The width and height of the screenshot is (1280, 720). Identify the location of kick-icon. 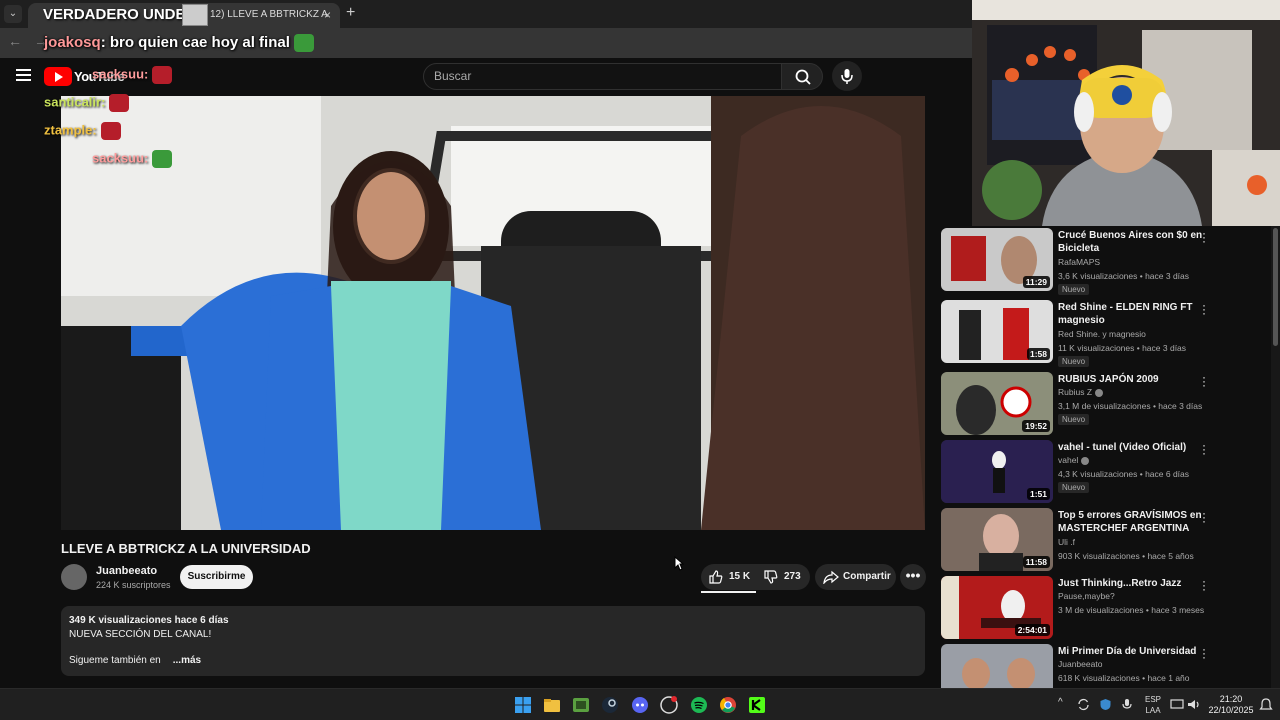
(757, 705).